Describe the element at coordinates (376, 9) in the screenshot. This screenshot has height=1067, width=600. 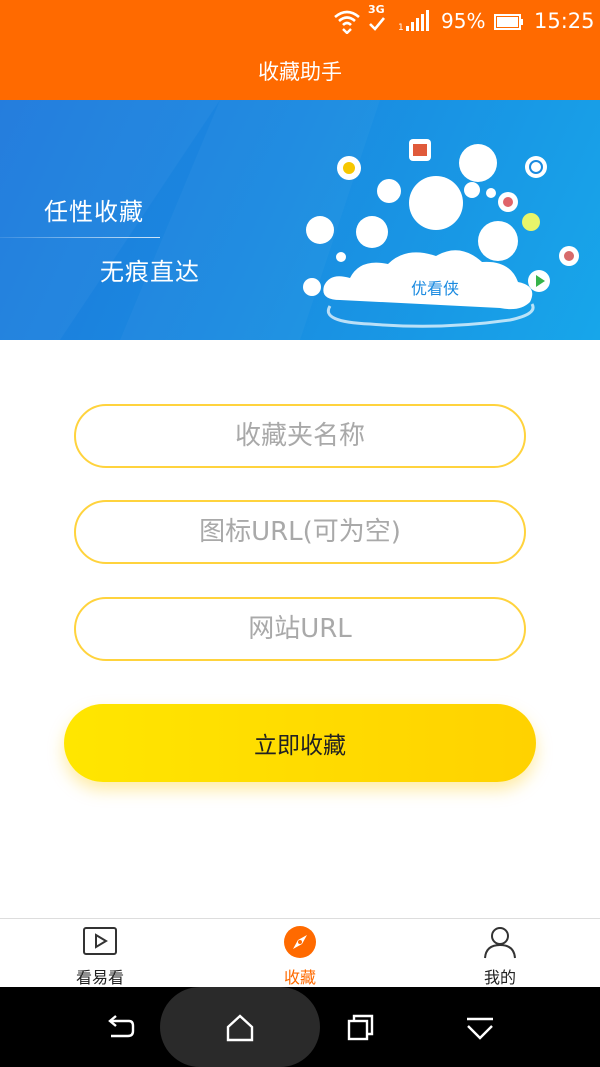
I see `network-type-label: 3G` at that location.